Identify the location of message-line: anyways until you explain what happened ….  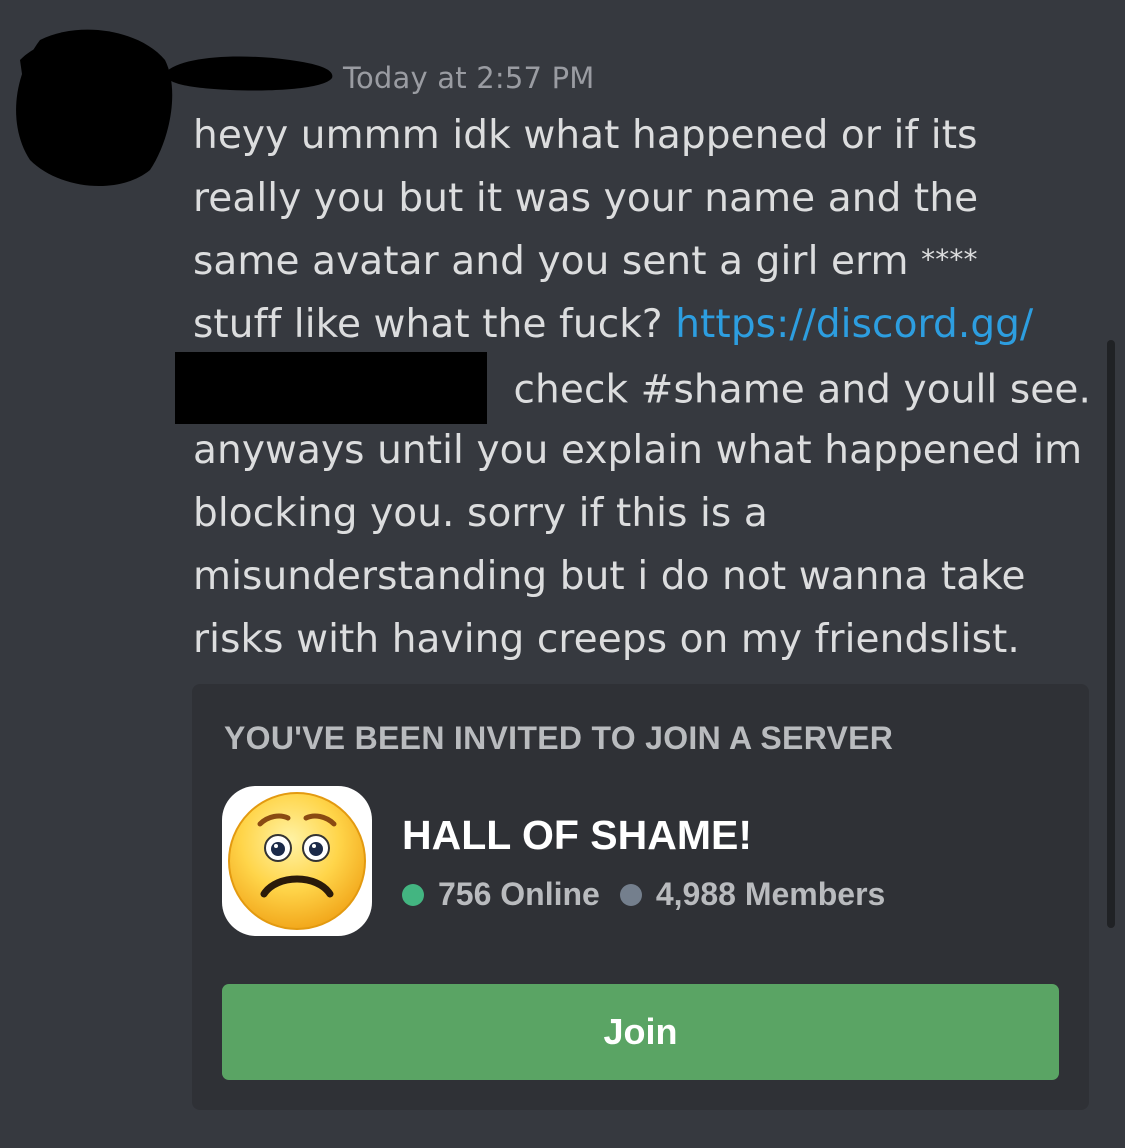
(643, 450).